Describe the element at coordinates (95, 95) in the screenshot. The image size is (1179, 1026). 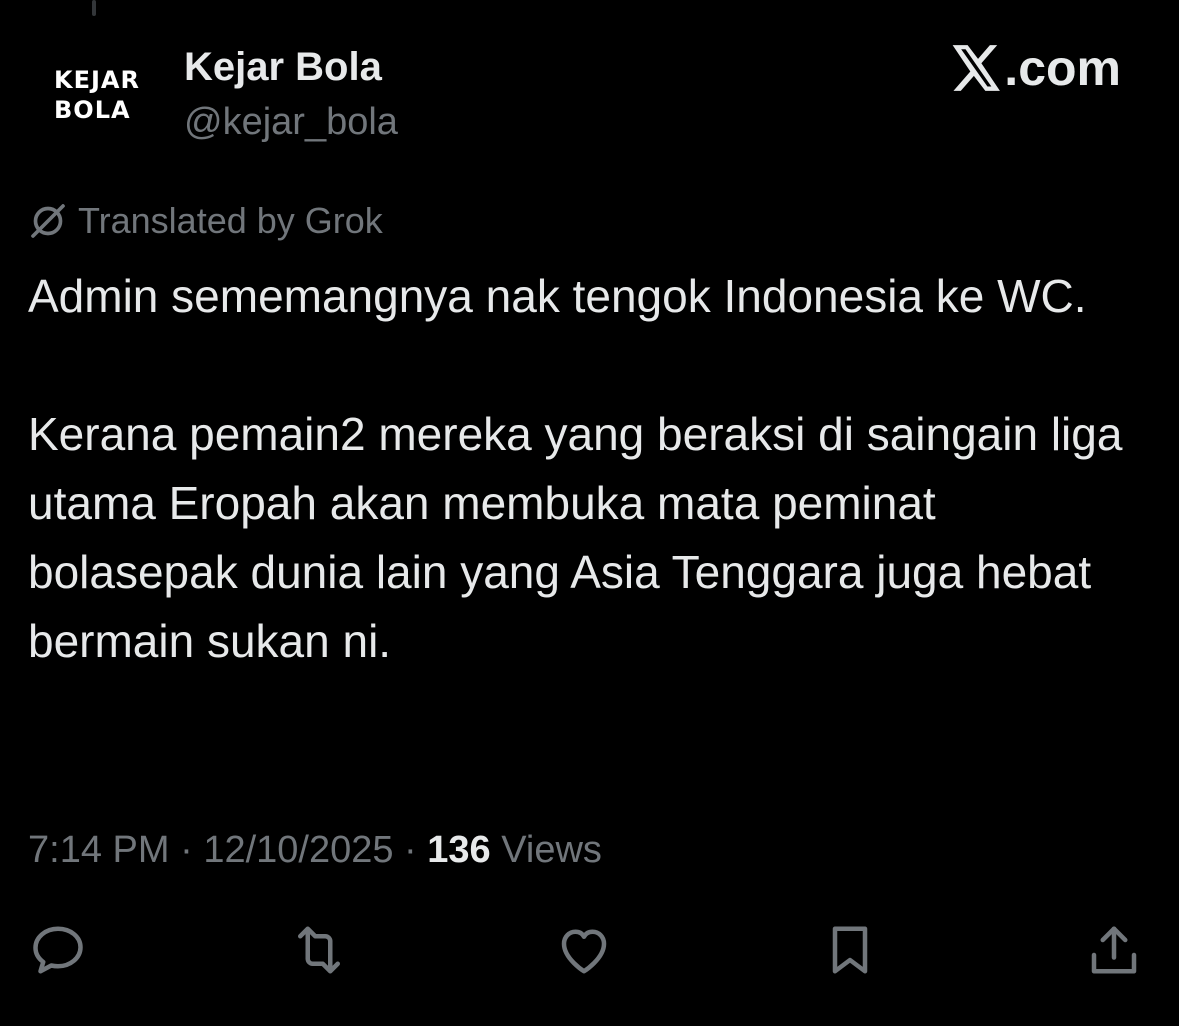
I see `avatar: KEJAR BOLA` at that location.